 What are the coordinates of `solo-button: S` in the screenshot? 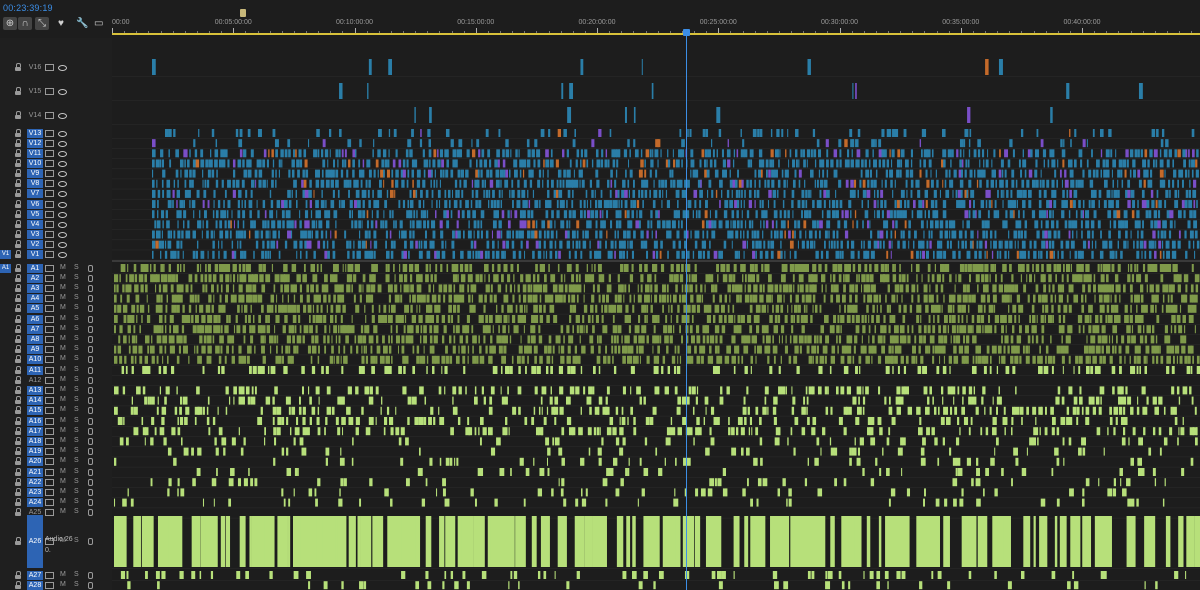 It's located at (76, 450).